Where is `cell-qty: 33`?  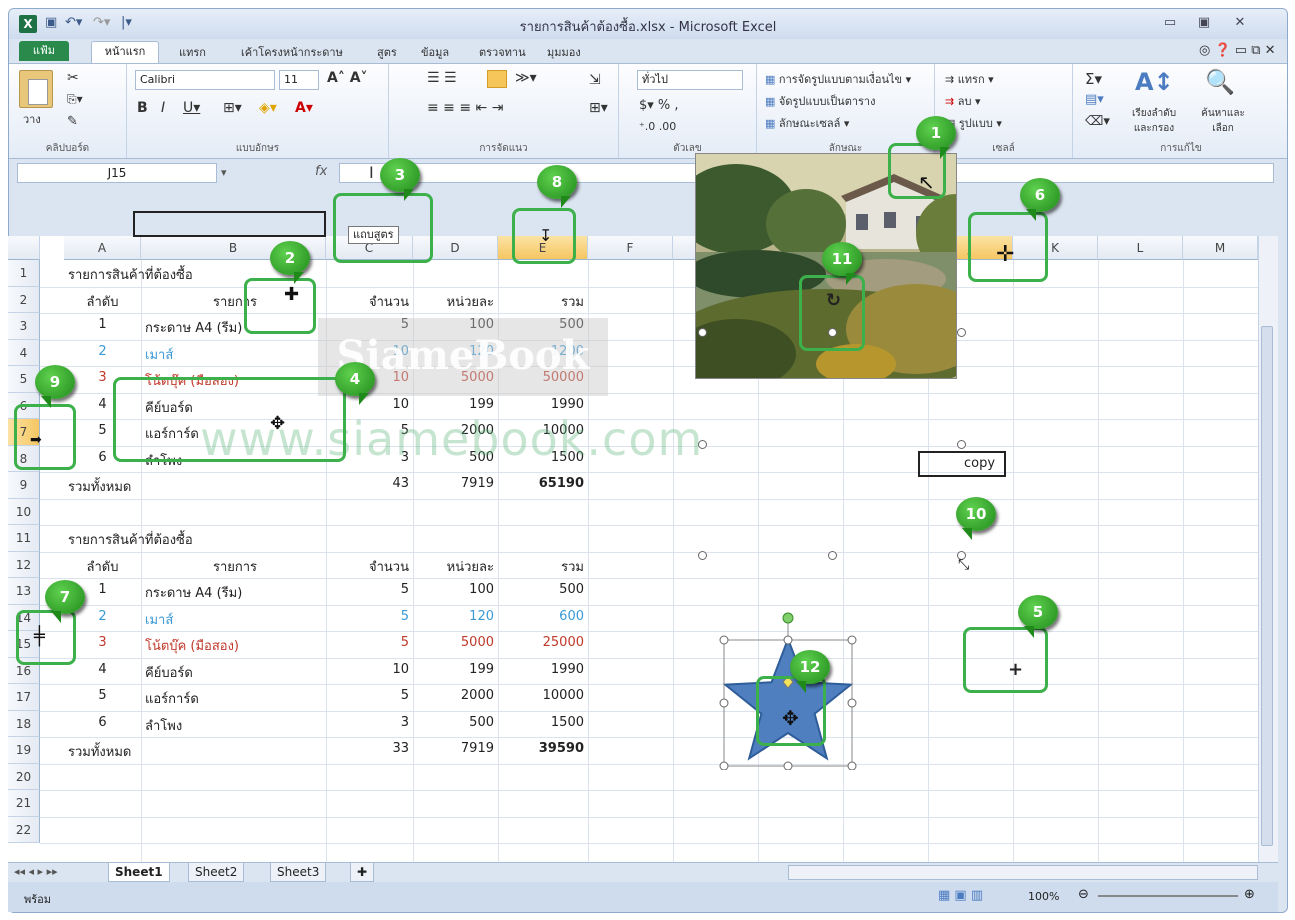
cell-qty: 33 is located at coordinates (367, 748).